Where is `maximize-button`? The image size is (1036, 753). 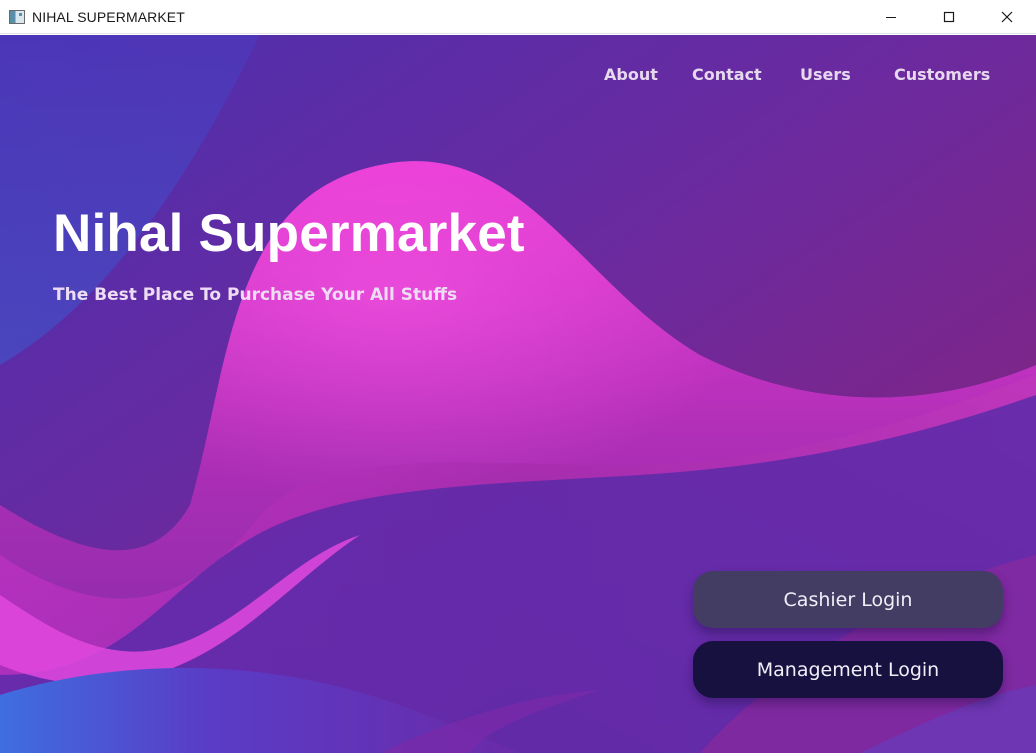 maximize-button is located at coordinates (949, 17).